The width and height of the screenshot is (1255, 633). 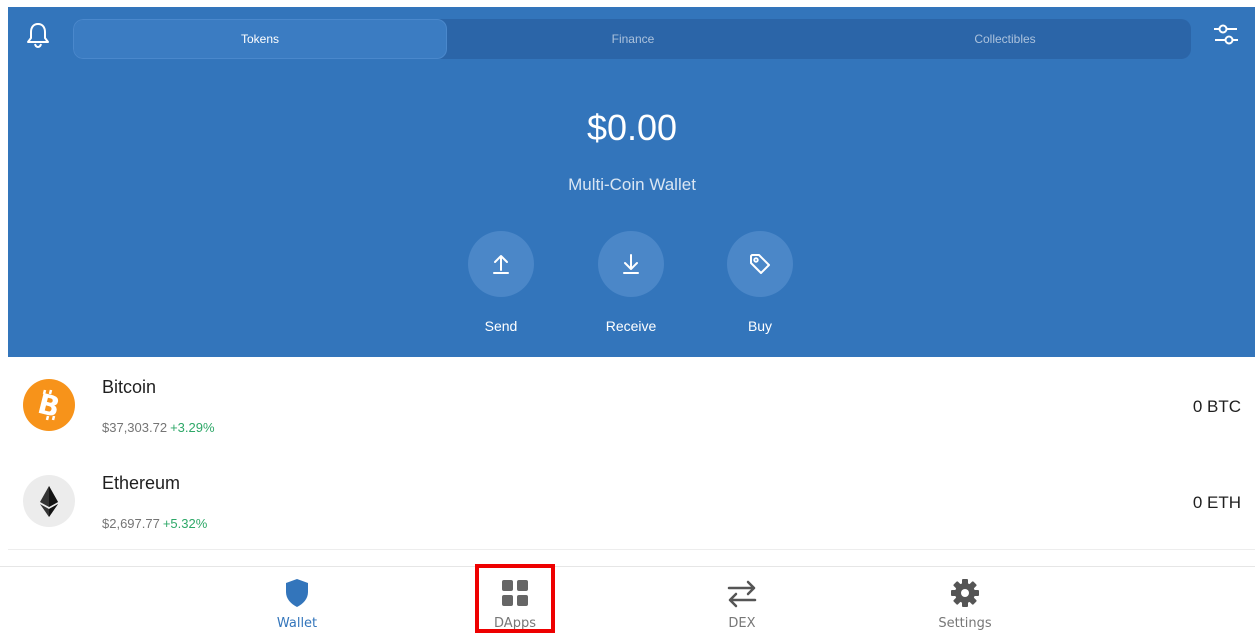 I want to click on coin-balance: 0 BTC, so click(x=1216, y=406).